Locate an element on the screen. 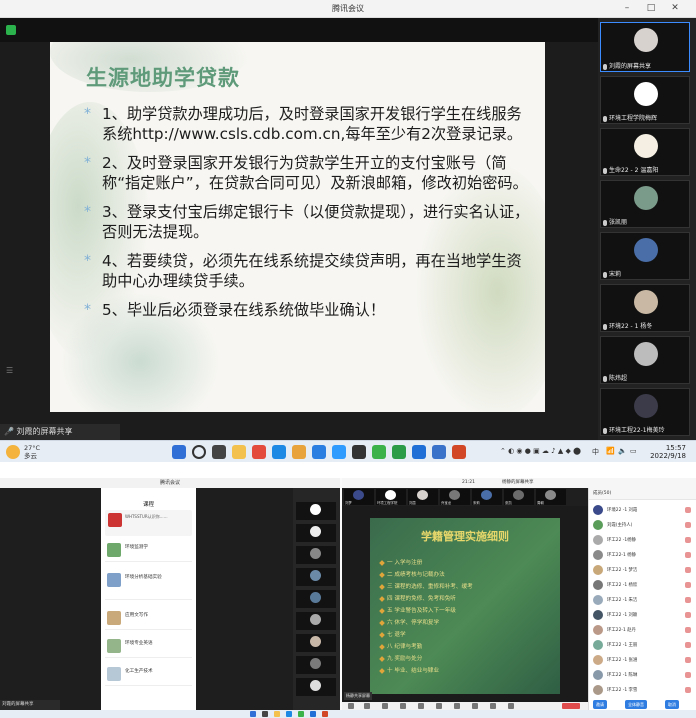 Image resolution: width=696 pixels, height=718 pixels. list-item: 环境专业英语 is located at coordinates (148, 647).